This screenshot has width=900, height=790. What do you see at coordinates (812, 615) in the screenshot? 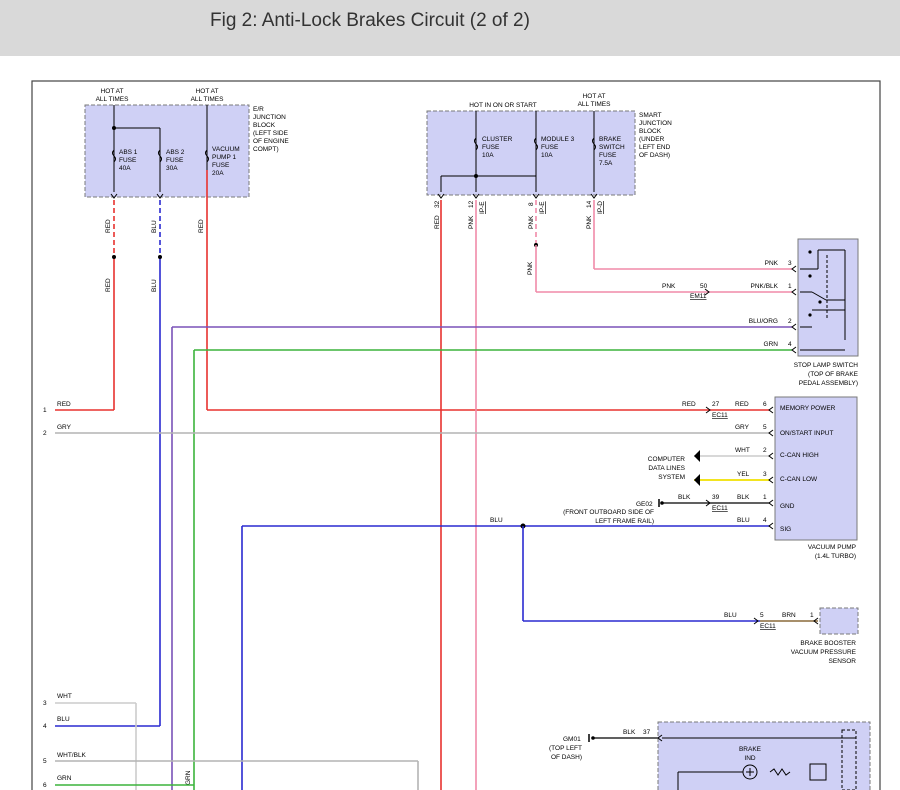
I see `sensor-pin: 1` at bounding box center [812, 615].